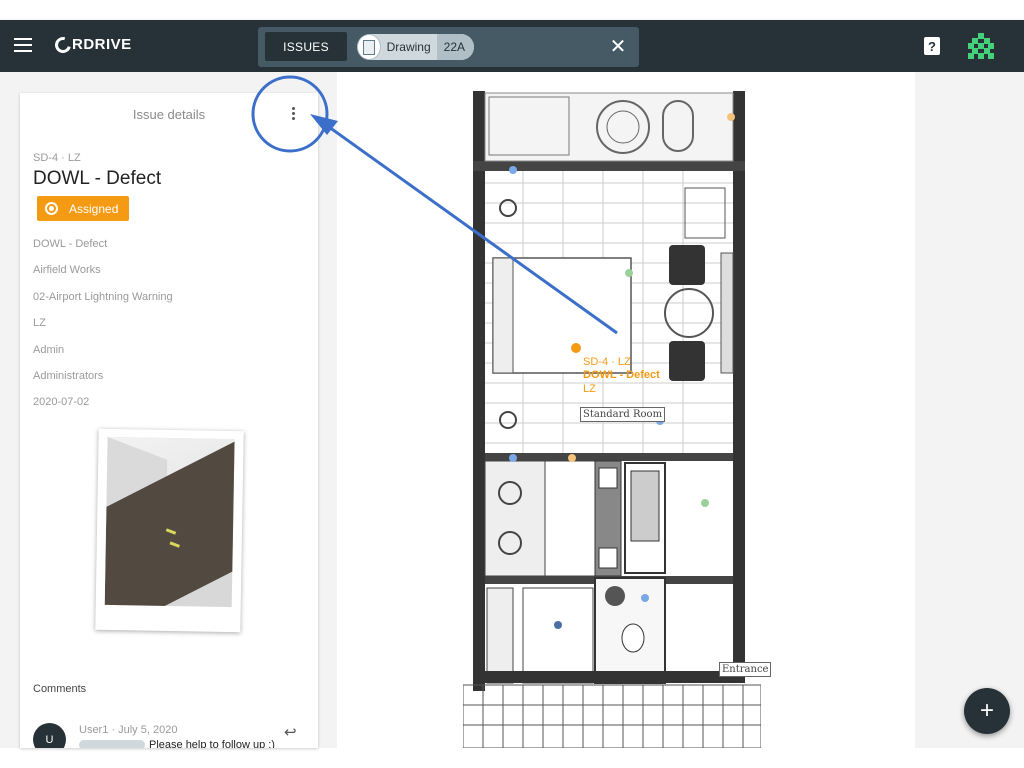  What do you see at coordinates (512, 10) in the screenshot?
I see `top-margin` at bounding box center [512, 10].